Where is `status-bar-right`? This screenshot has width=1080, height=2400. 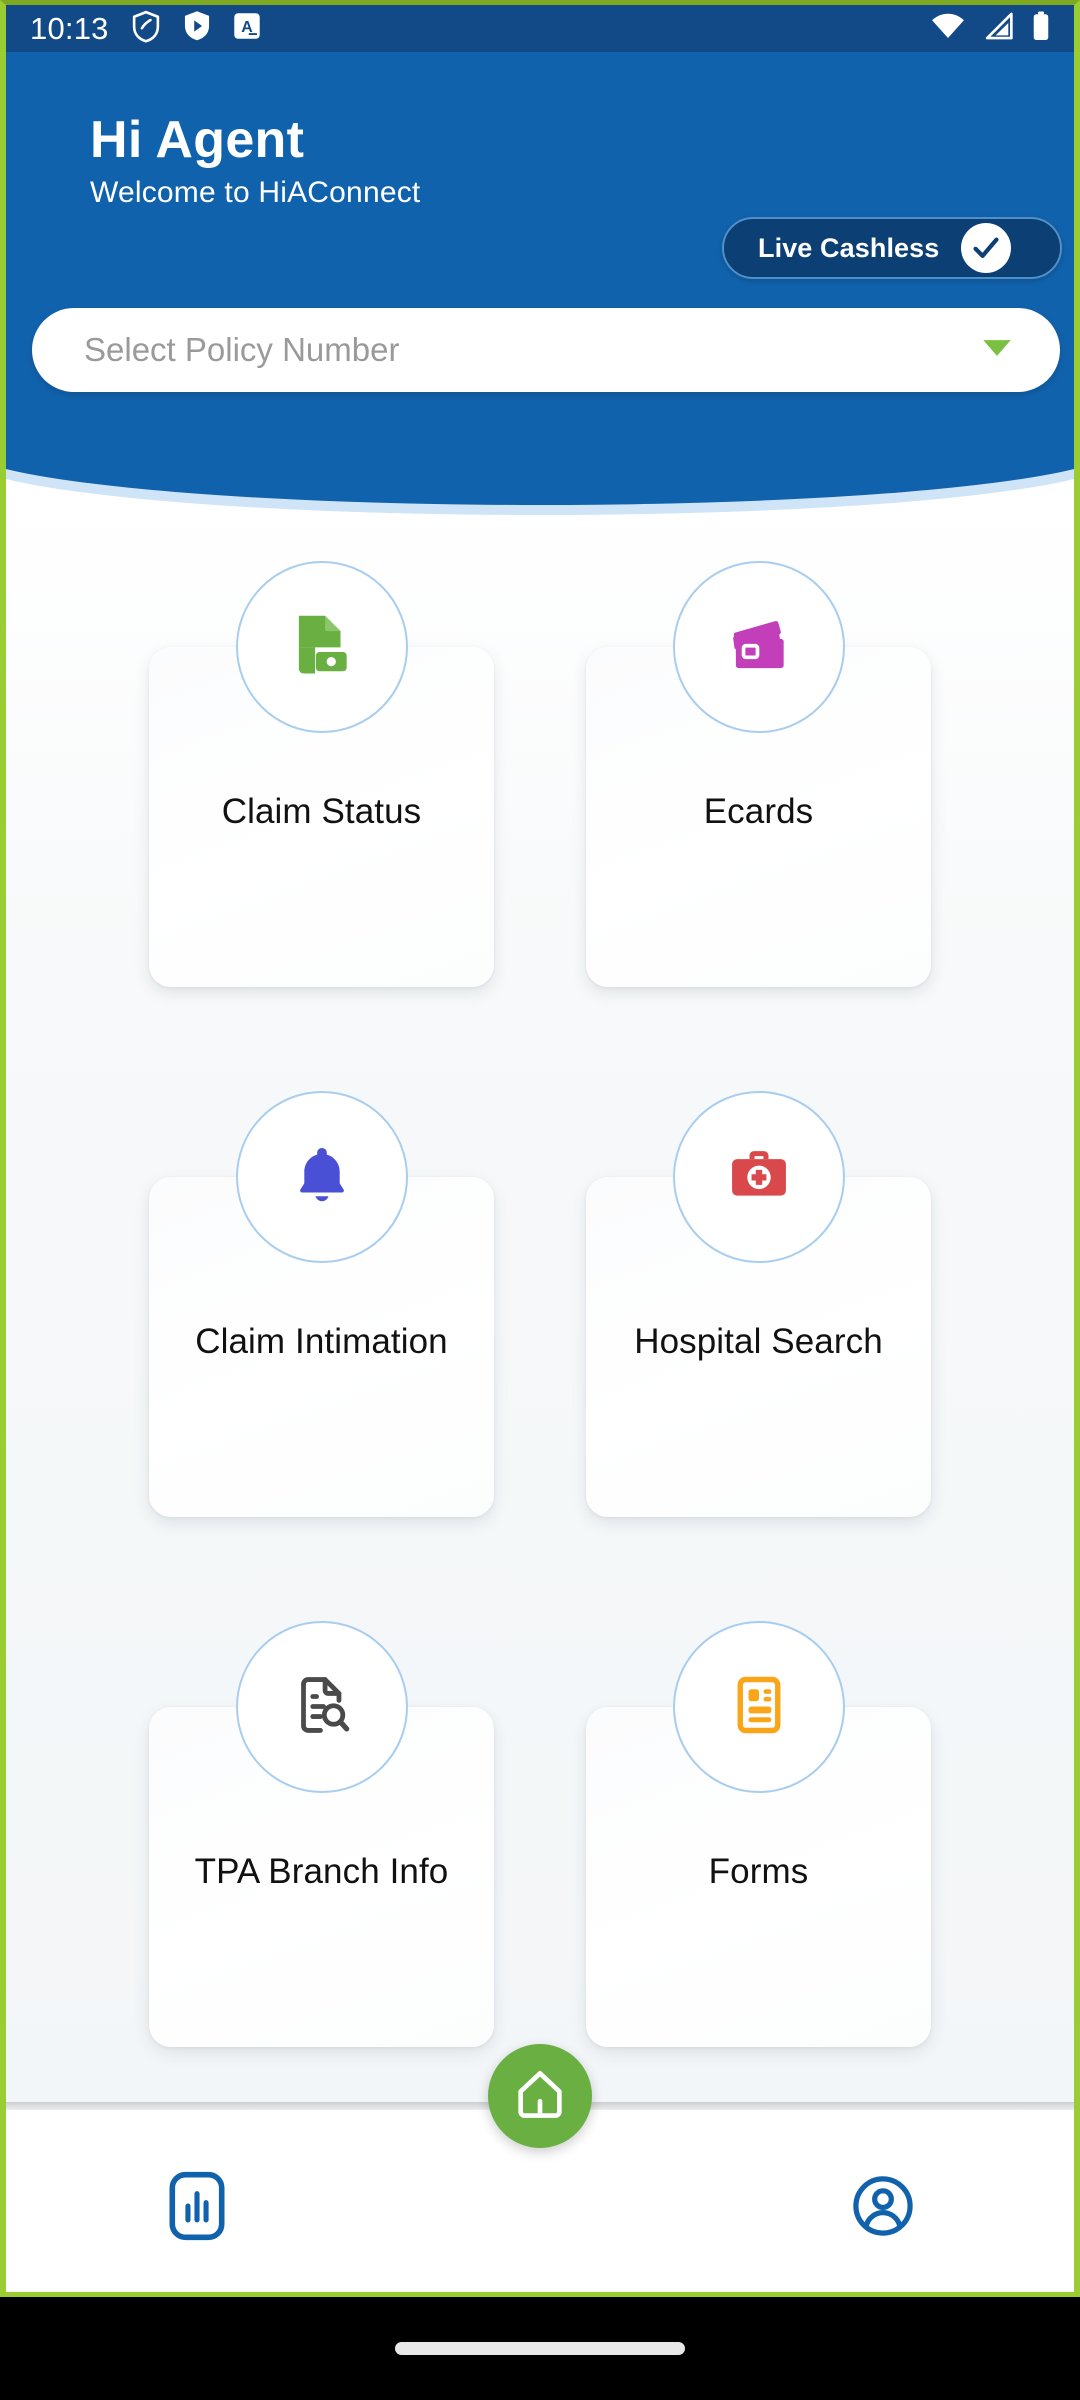 status-bar-right is located at coordinates (991, 28).